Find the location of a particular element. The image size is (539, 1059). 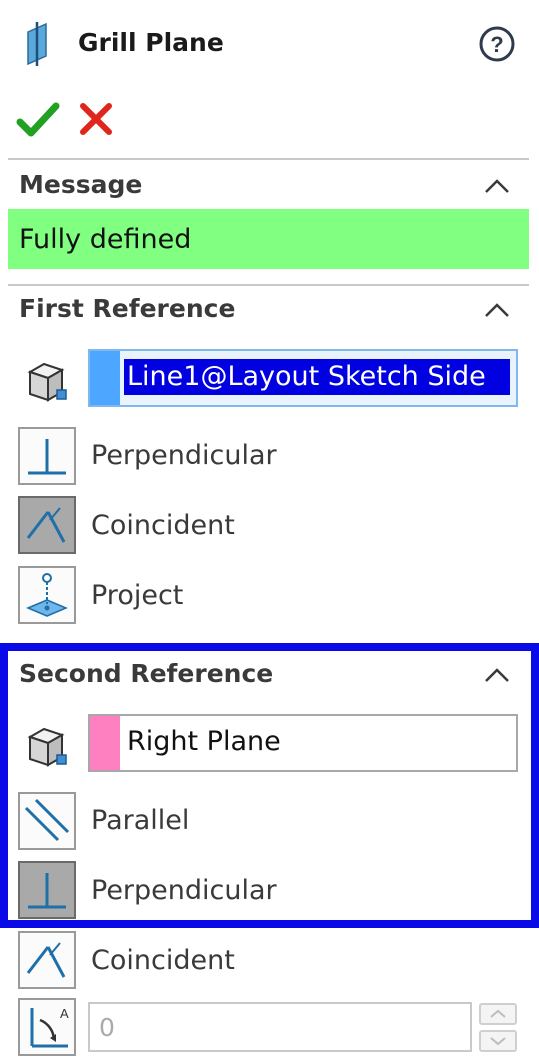

project-icon is located at coordinates (47, 595).